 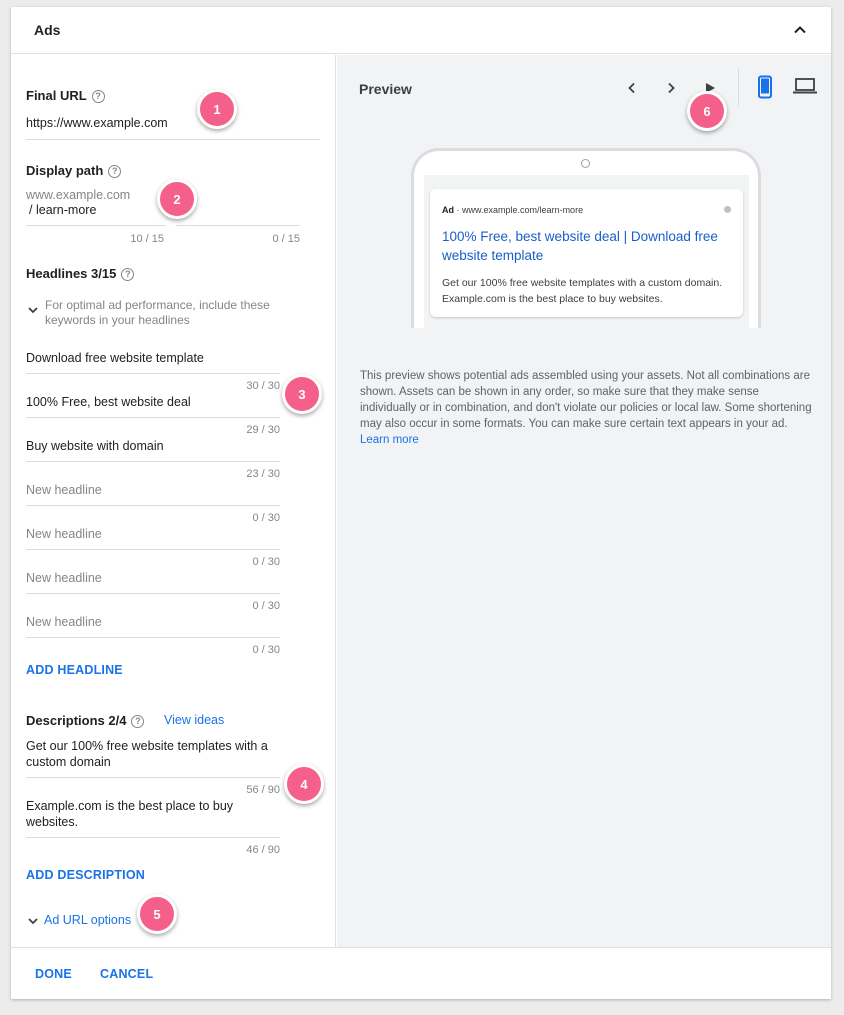 What do you see at coordinates (47, 30) in the screenshot?
I see `panel-title: Ads` at bounding box center [47, 30].